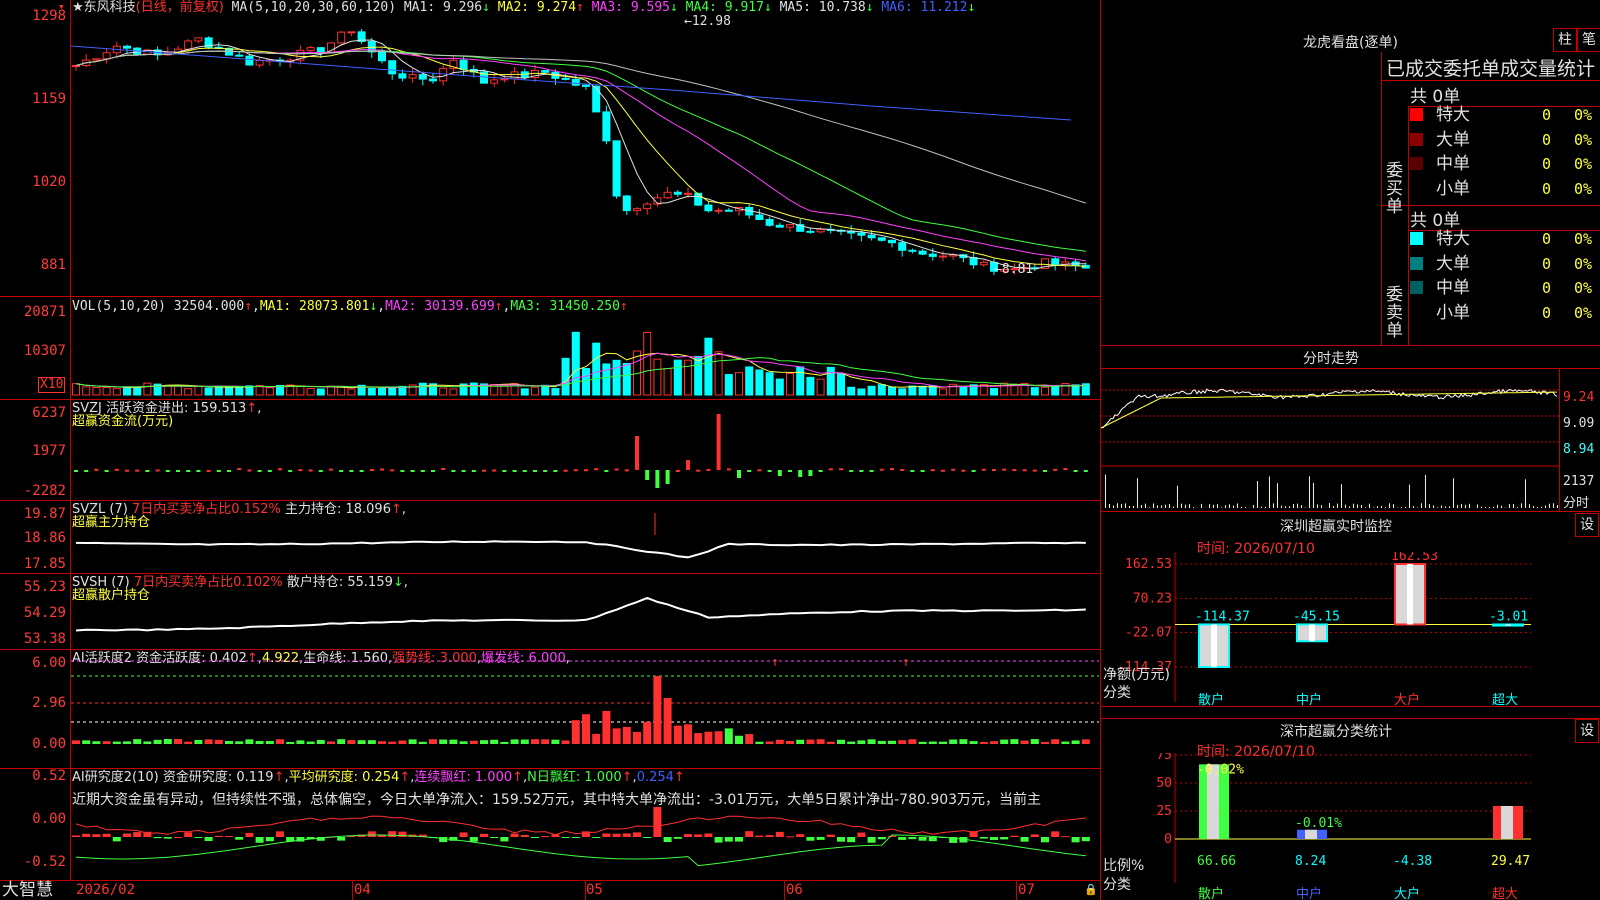 The height and width of the screenshot is (900, 1600). Describe the element at coordinates (585, 355) in the screenshot. I see `volume-bars` at that location.